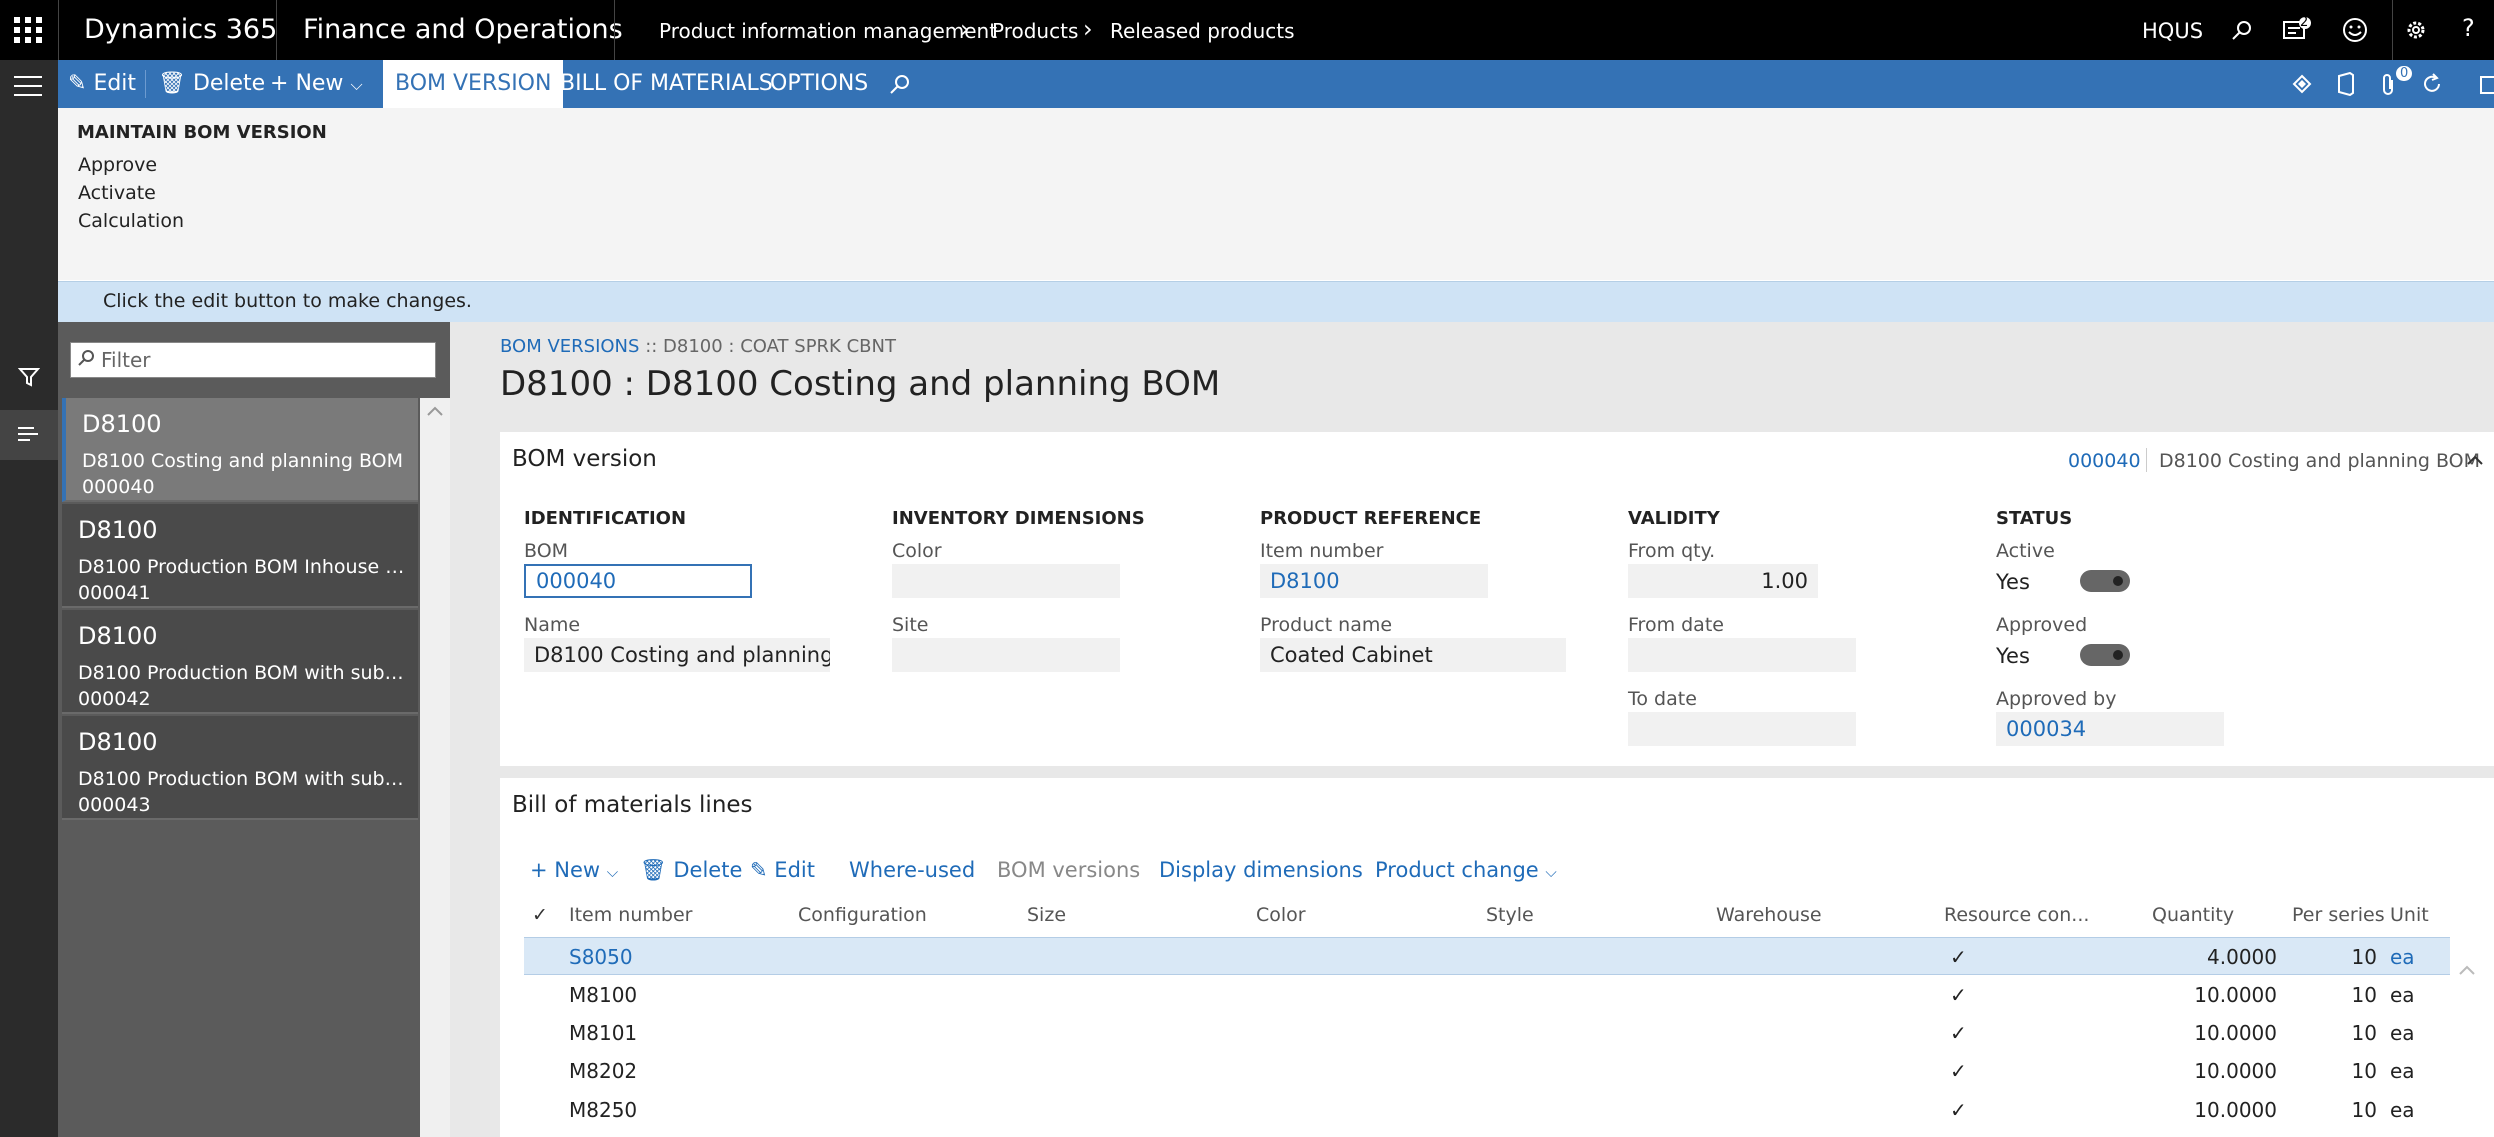 The height and width of the screenshot is (1137, 2494). Describe the element at coordinates (117, 165) in the screenshot. I see `approve-button: Approve` at that location.